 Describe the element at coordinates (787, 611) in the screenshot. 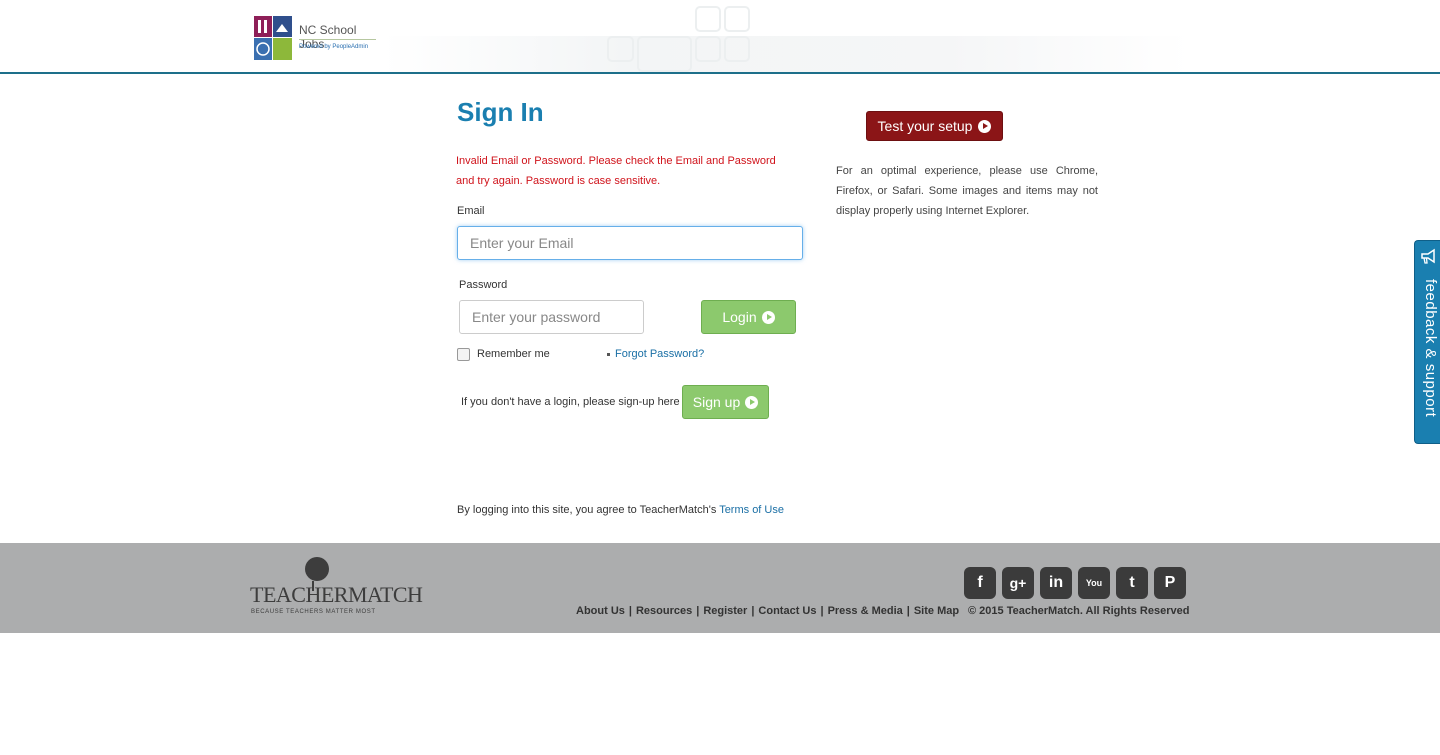

I see `footer-link-contact-us: Contact Us` at that location.